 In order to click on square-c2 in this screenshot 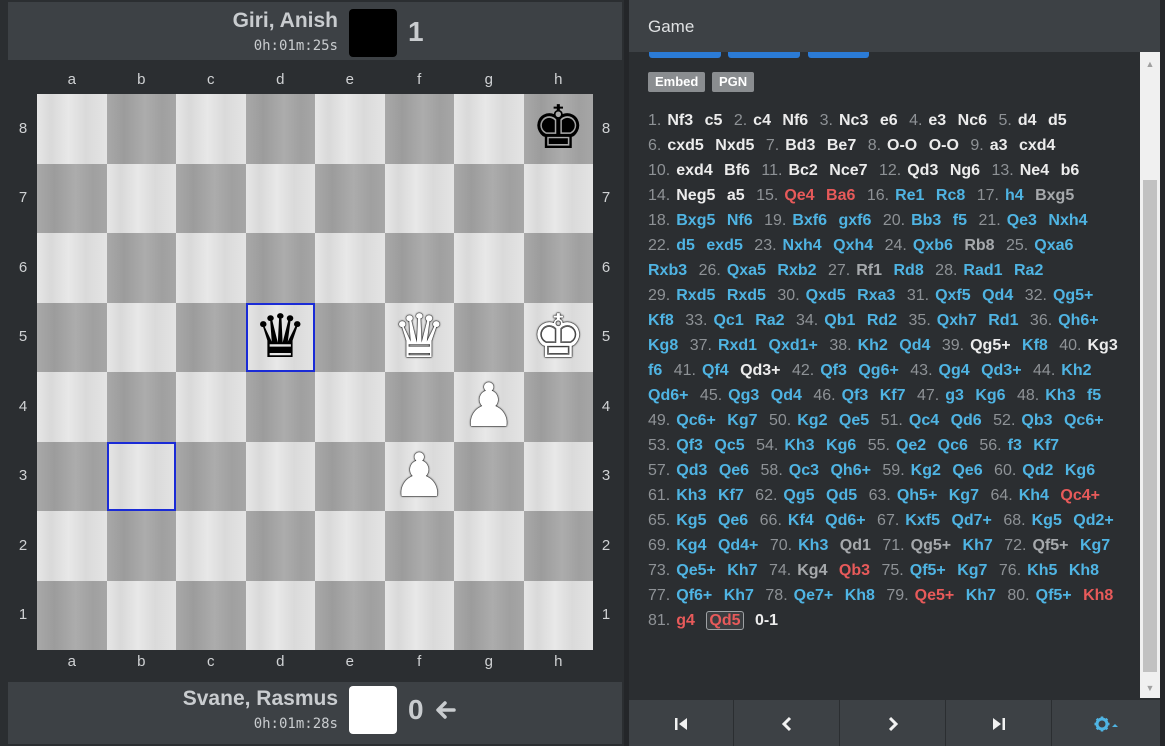, I will do `click(211, 546)`.